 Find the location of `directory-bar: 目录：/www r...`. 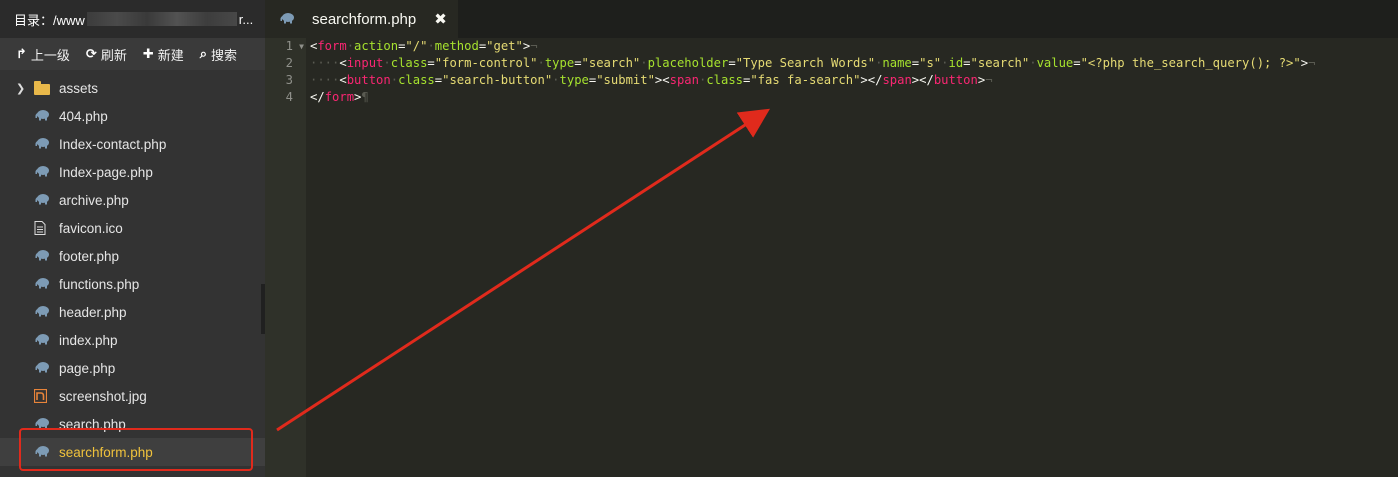

directory-bar: 目录：/www r... is located at coordinates (132, 19).